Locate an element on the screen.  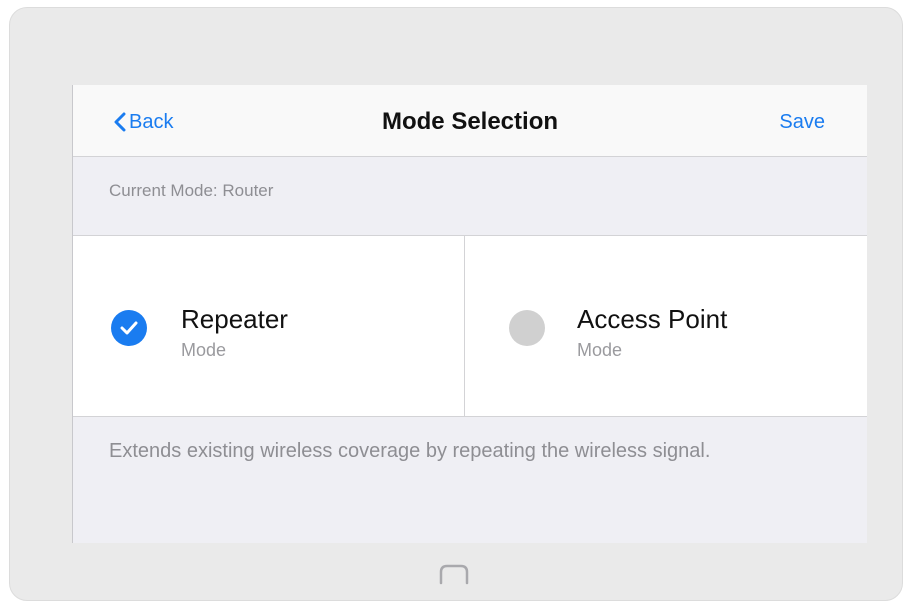
option-repeater: Repeater Mode is located at coordinates (269, 326).